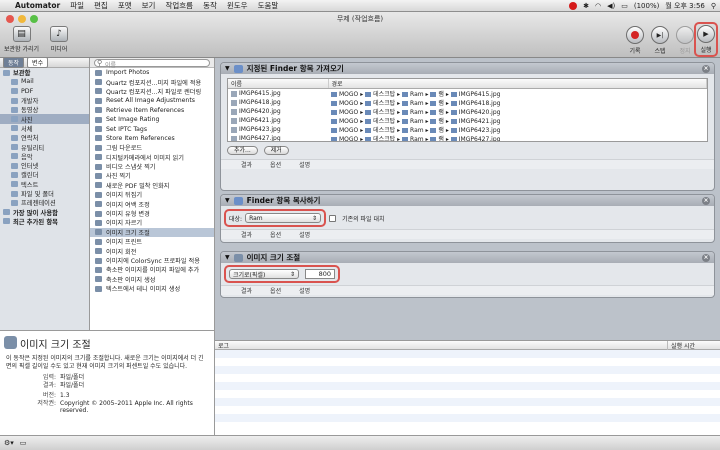 Image resolution: width=720 pixels, height=450 pixels. I want to click on menu-action: 동작, so click(210, 5).